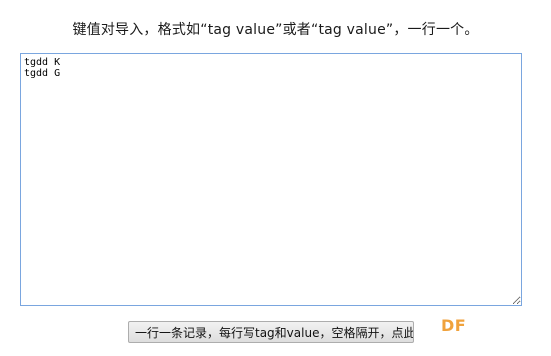 Image resolution: width=551 pixels, height=356 pixels. I want to click on watermark-logo: DF, so click(454, 325).